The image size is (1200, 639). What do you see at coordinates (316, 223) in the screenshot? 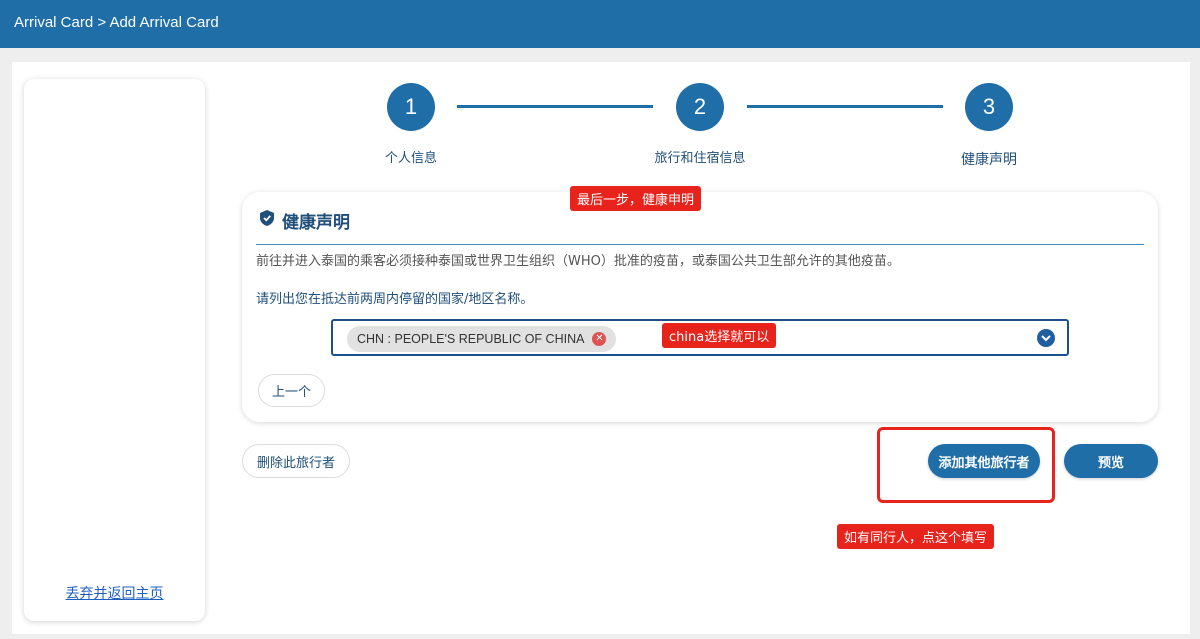
I see `card-title: 健康声明` at bounding box center [316, 223].